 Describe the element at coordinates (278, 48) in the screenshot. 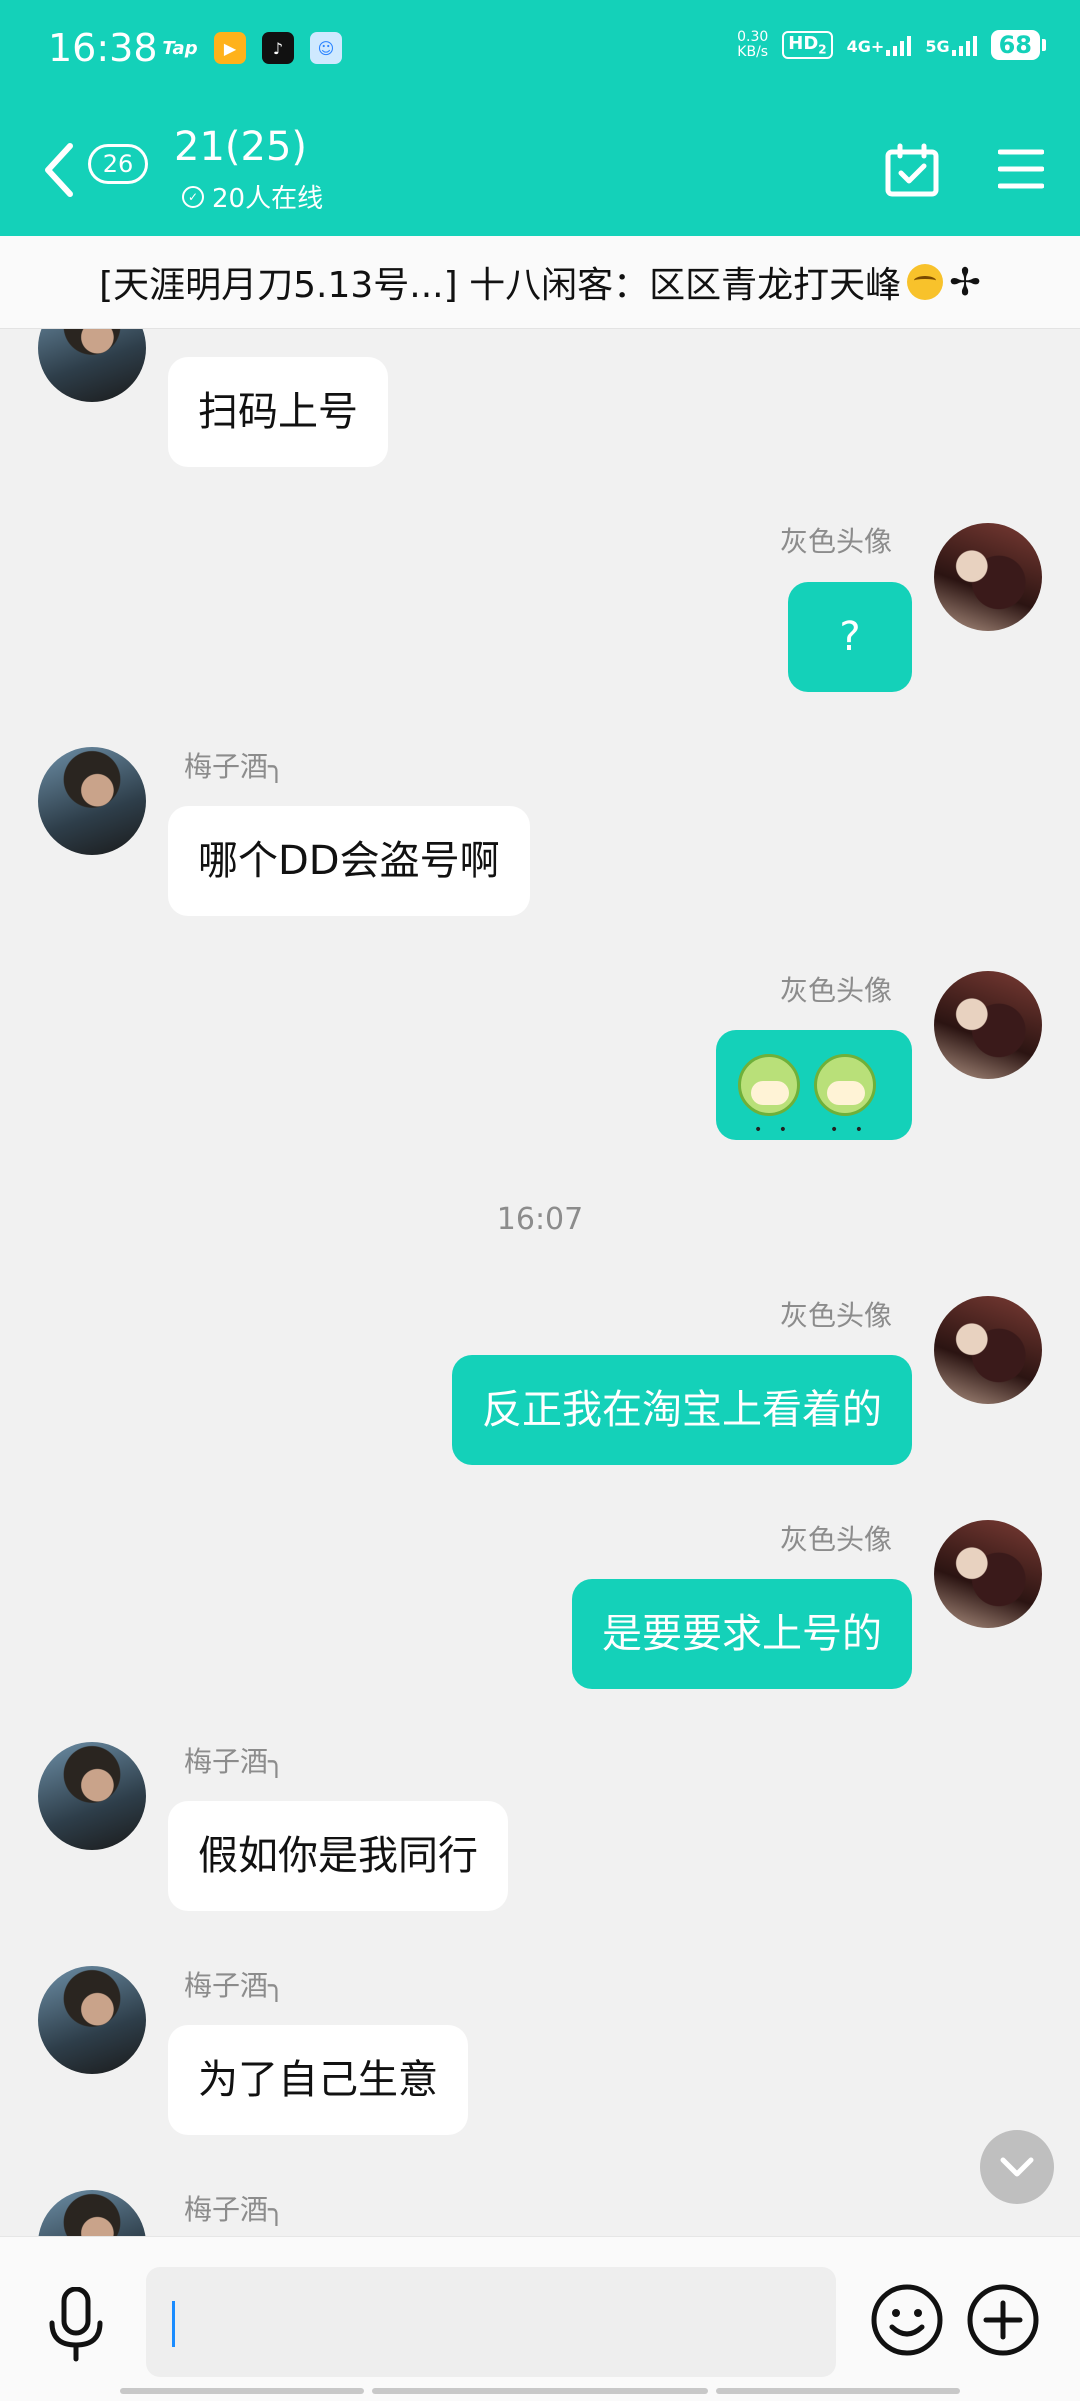

I see `tiktok-app-icon: ♪` at that location.